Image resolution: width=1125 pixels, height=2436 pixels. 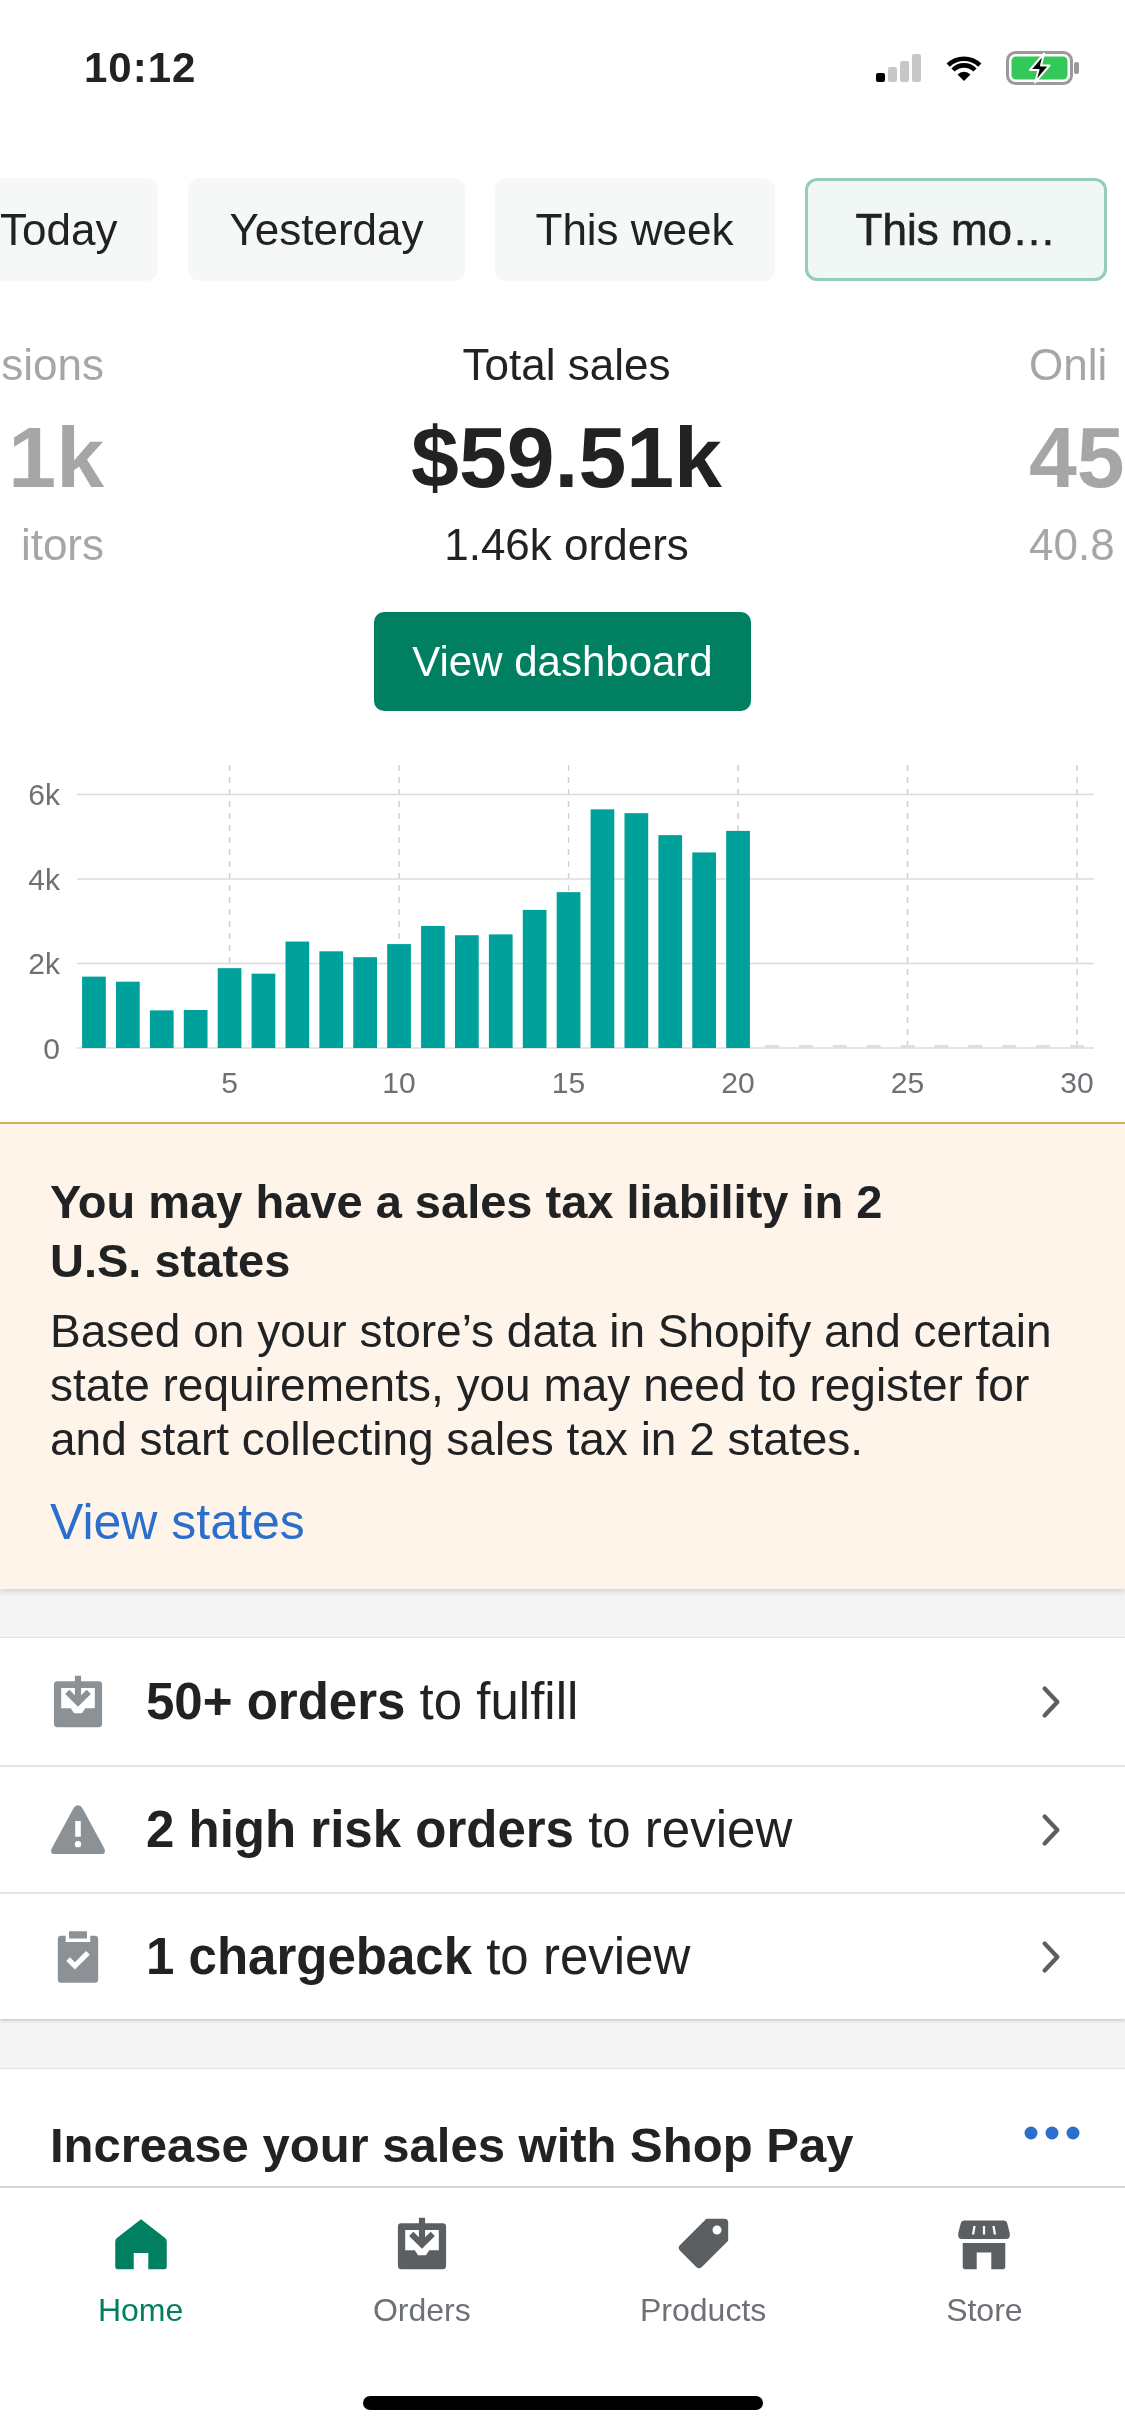 I want to click on date-range-tab: Yesterday, so click(x=326, y=229).